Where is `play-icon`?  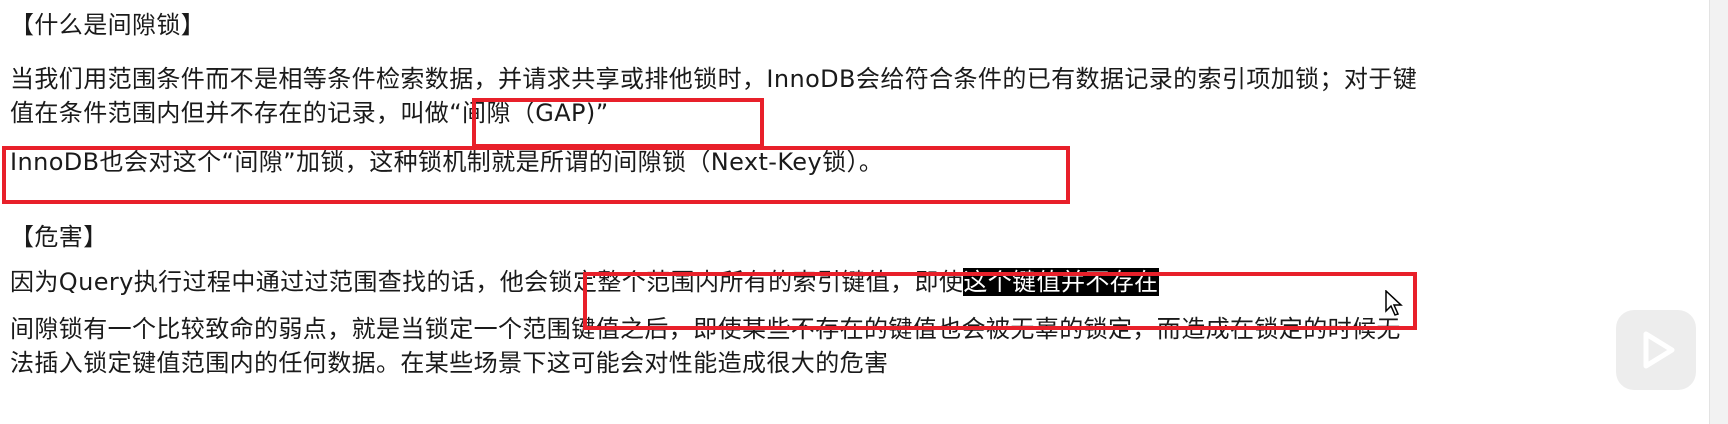 play-icon is located at coordinates (1656, 350).